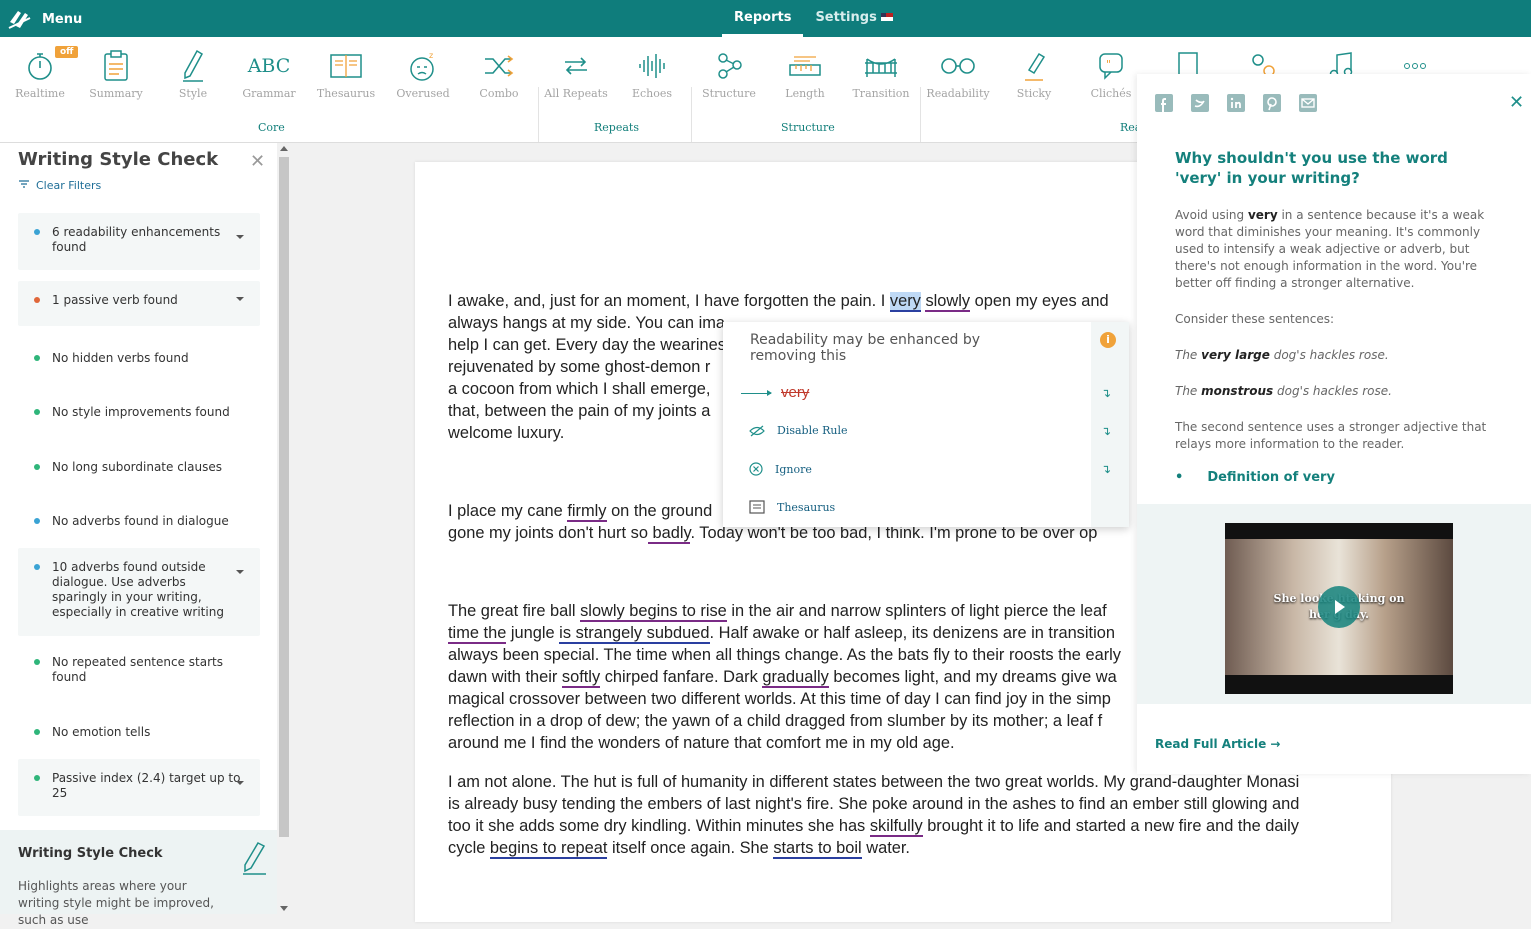  What do you see at coordinates (817, 849) in the screenshot?
I see `flagged-phrase: starts to boil` at bounding box center [817, 849].